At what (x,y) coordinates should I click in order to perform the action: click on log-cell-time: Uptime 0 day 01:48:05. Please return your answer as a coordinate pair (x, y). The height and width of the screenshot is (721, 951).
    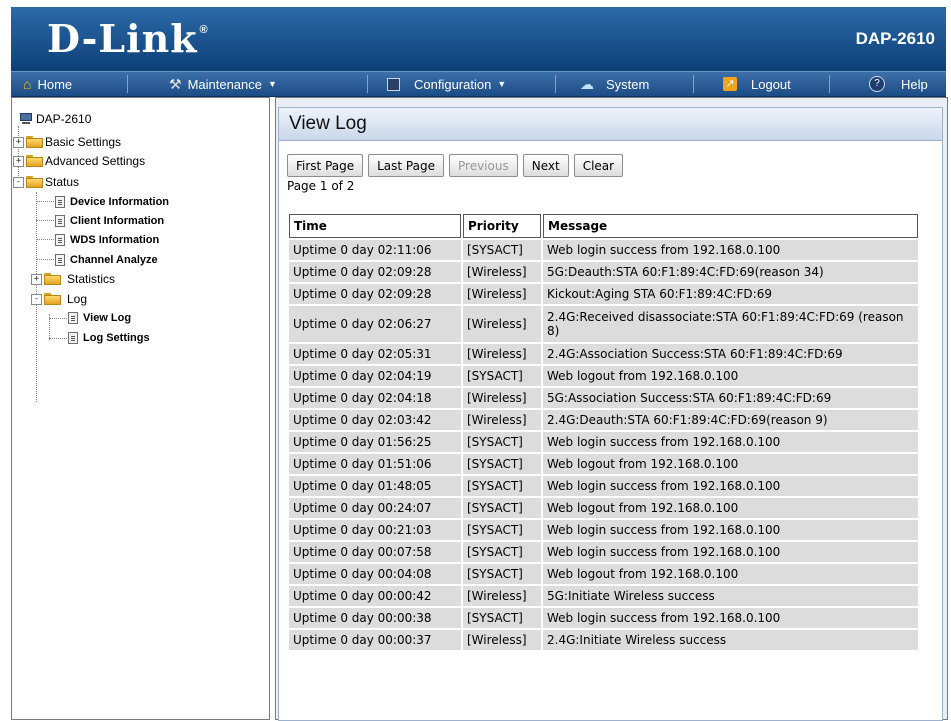
    Looking at the image, I should click on (375, 486).